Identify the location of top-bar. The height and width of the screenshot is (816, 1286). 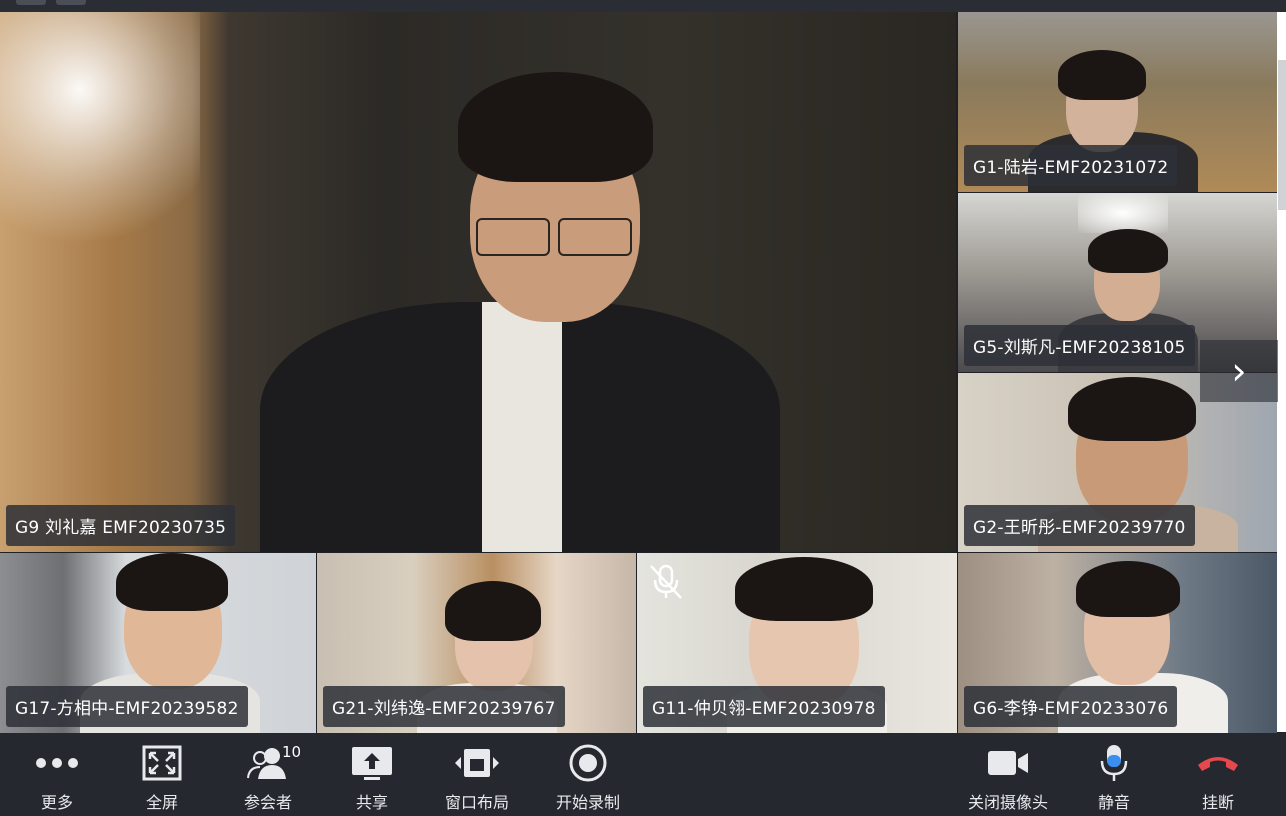
(643, 6).